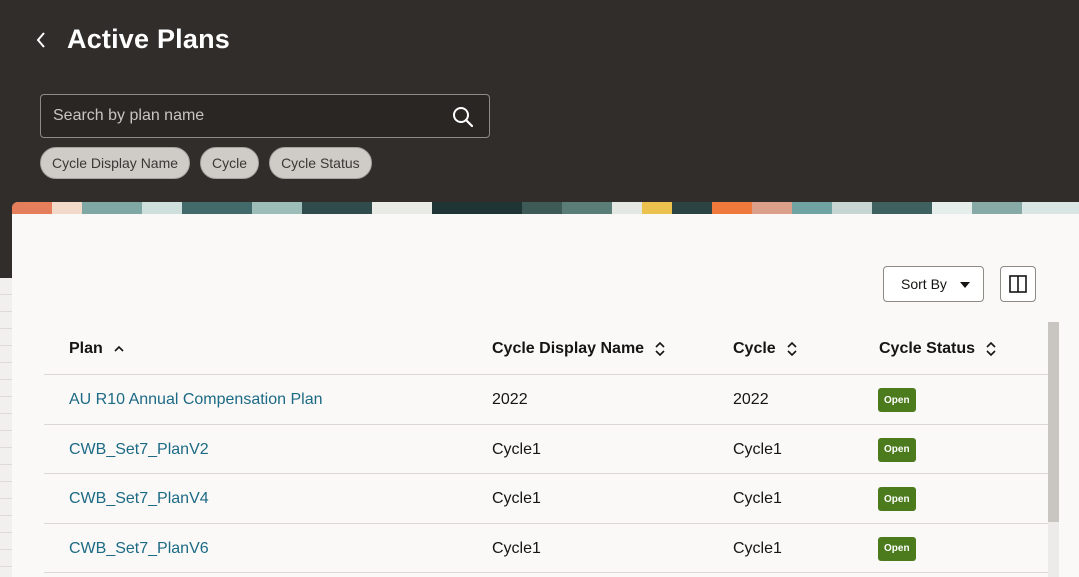 This screenshot has height=577, width=1079. I want to click on background-page-strip, so click(6, 427).